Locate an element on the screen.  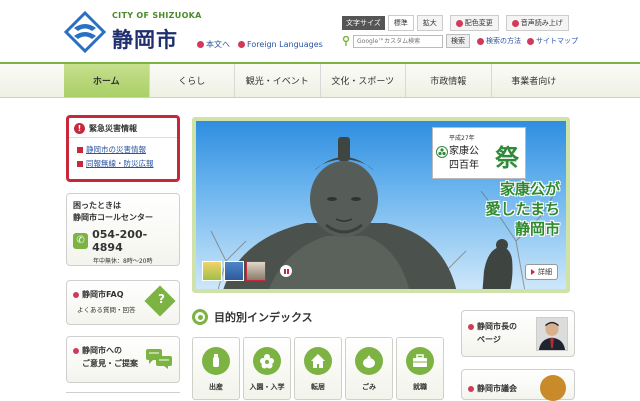
global-nav: ホーム くらし 観光・イベント 文化・スポーツ 市政情報 事業者向け is located at coordinates (320, 80).